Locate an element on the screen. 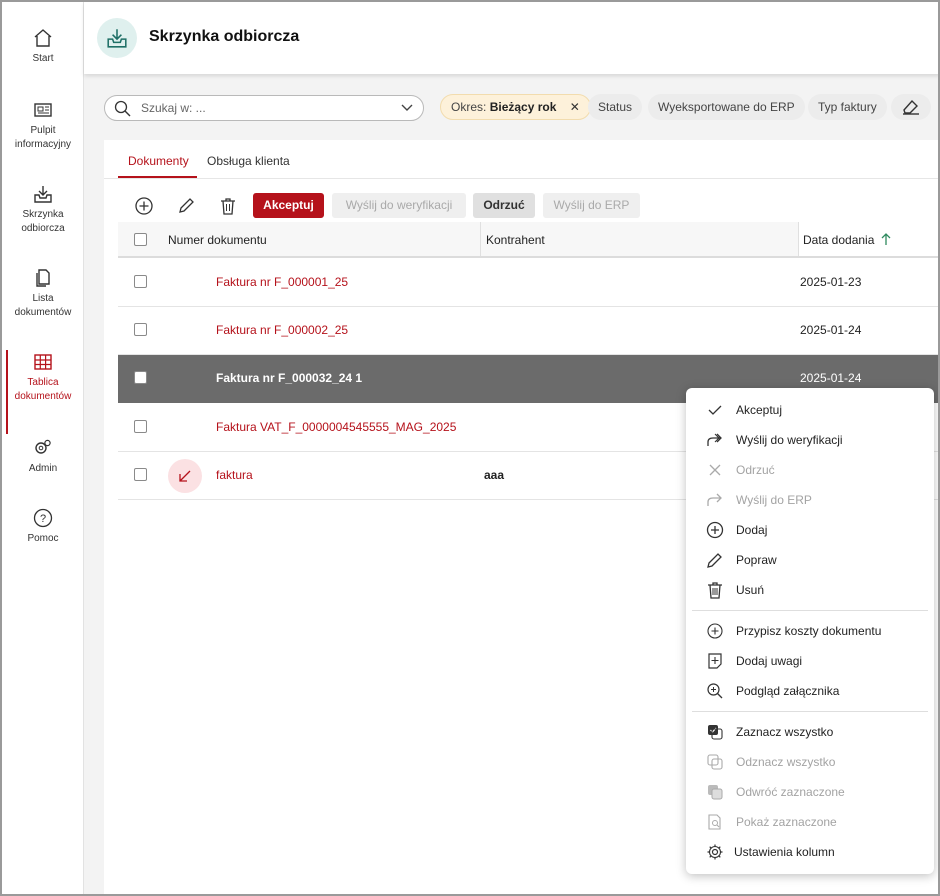 The height and width of the screenshot is (896, 940). help-icon: ? is located at coordinates (43, 518).